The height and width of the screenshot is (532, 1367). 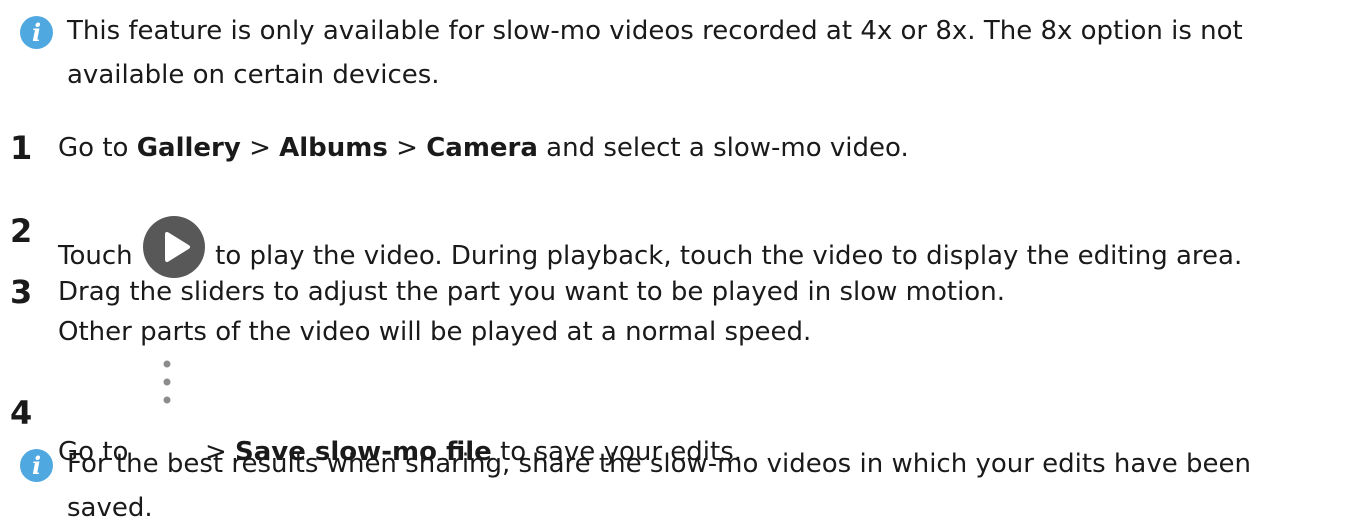 I want to click on camera-label: Camera, so click(x=482, y=148).